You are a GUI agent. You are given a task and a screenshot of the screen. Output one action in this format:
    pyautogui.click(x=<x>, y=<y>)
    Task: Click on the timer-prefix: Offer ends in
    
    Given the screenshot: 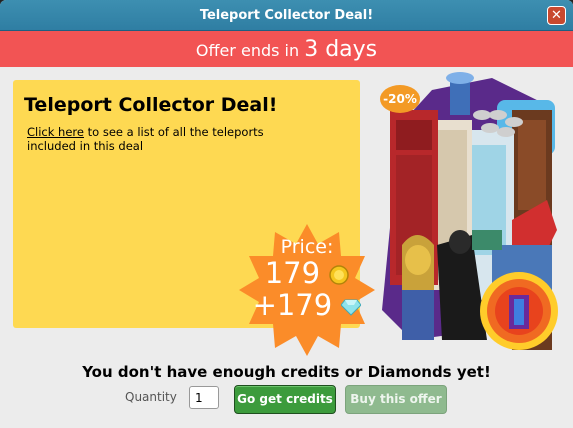 What is the action you would take?
    pyautogui.click(x=247, y=50)
    